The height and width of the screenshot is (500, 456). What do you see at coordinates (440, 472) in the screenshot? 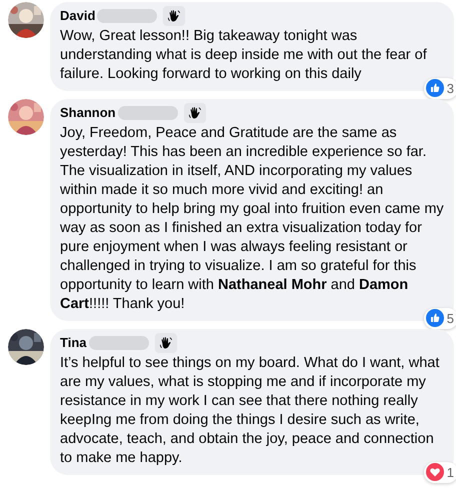
I see `reaction-badge: 1` at bounding box center [440, 472].